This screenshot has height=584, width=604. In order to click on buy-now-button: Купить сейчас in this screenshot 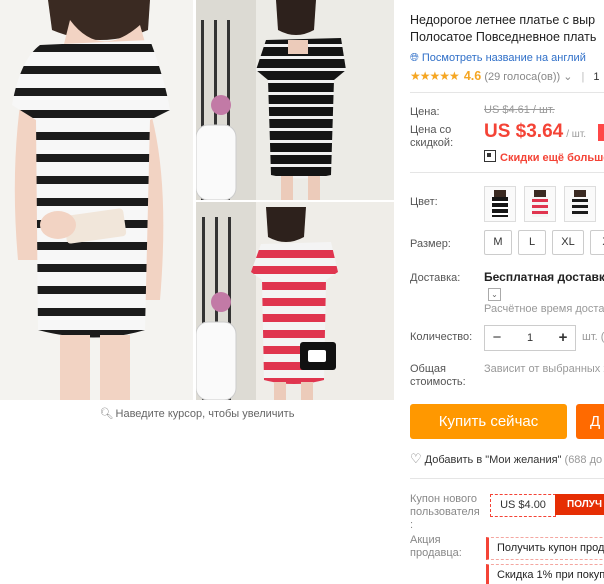, I will do `click(488, 421)`.